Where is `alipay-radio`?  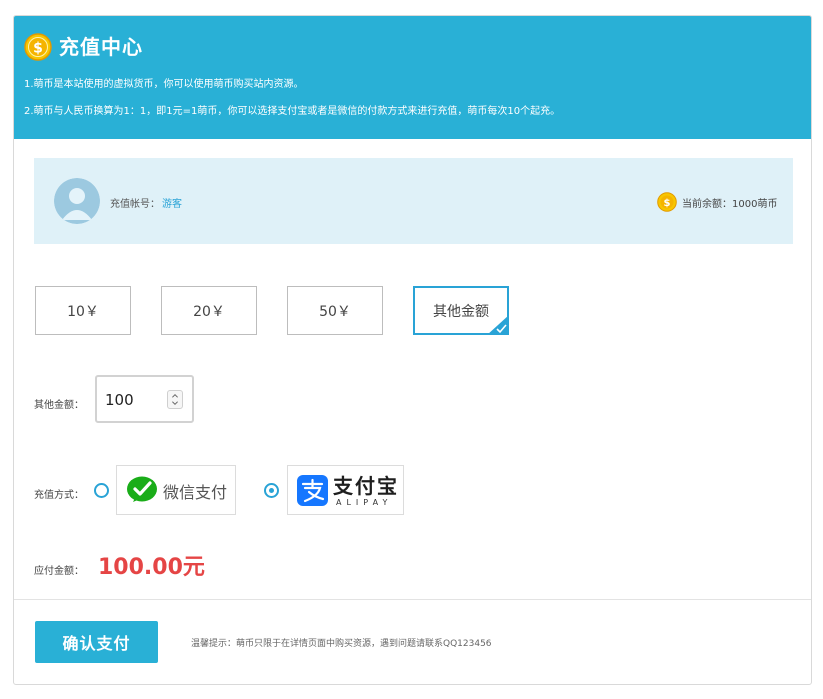
alipay-radio is located at coordinates (271, 490).